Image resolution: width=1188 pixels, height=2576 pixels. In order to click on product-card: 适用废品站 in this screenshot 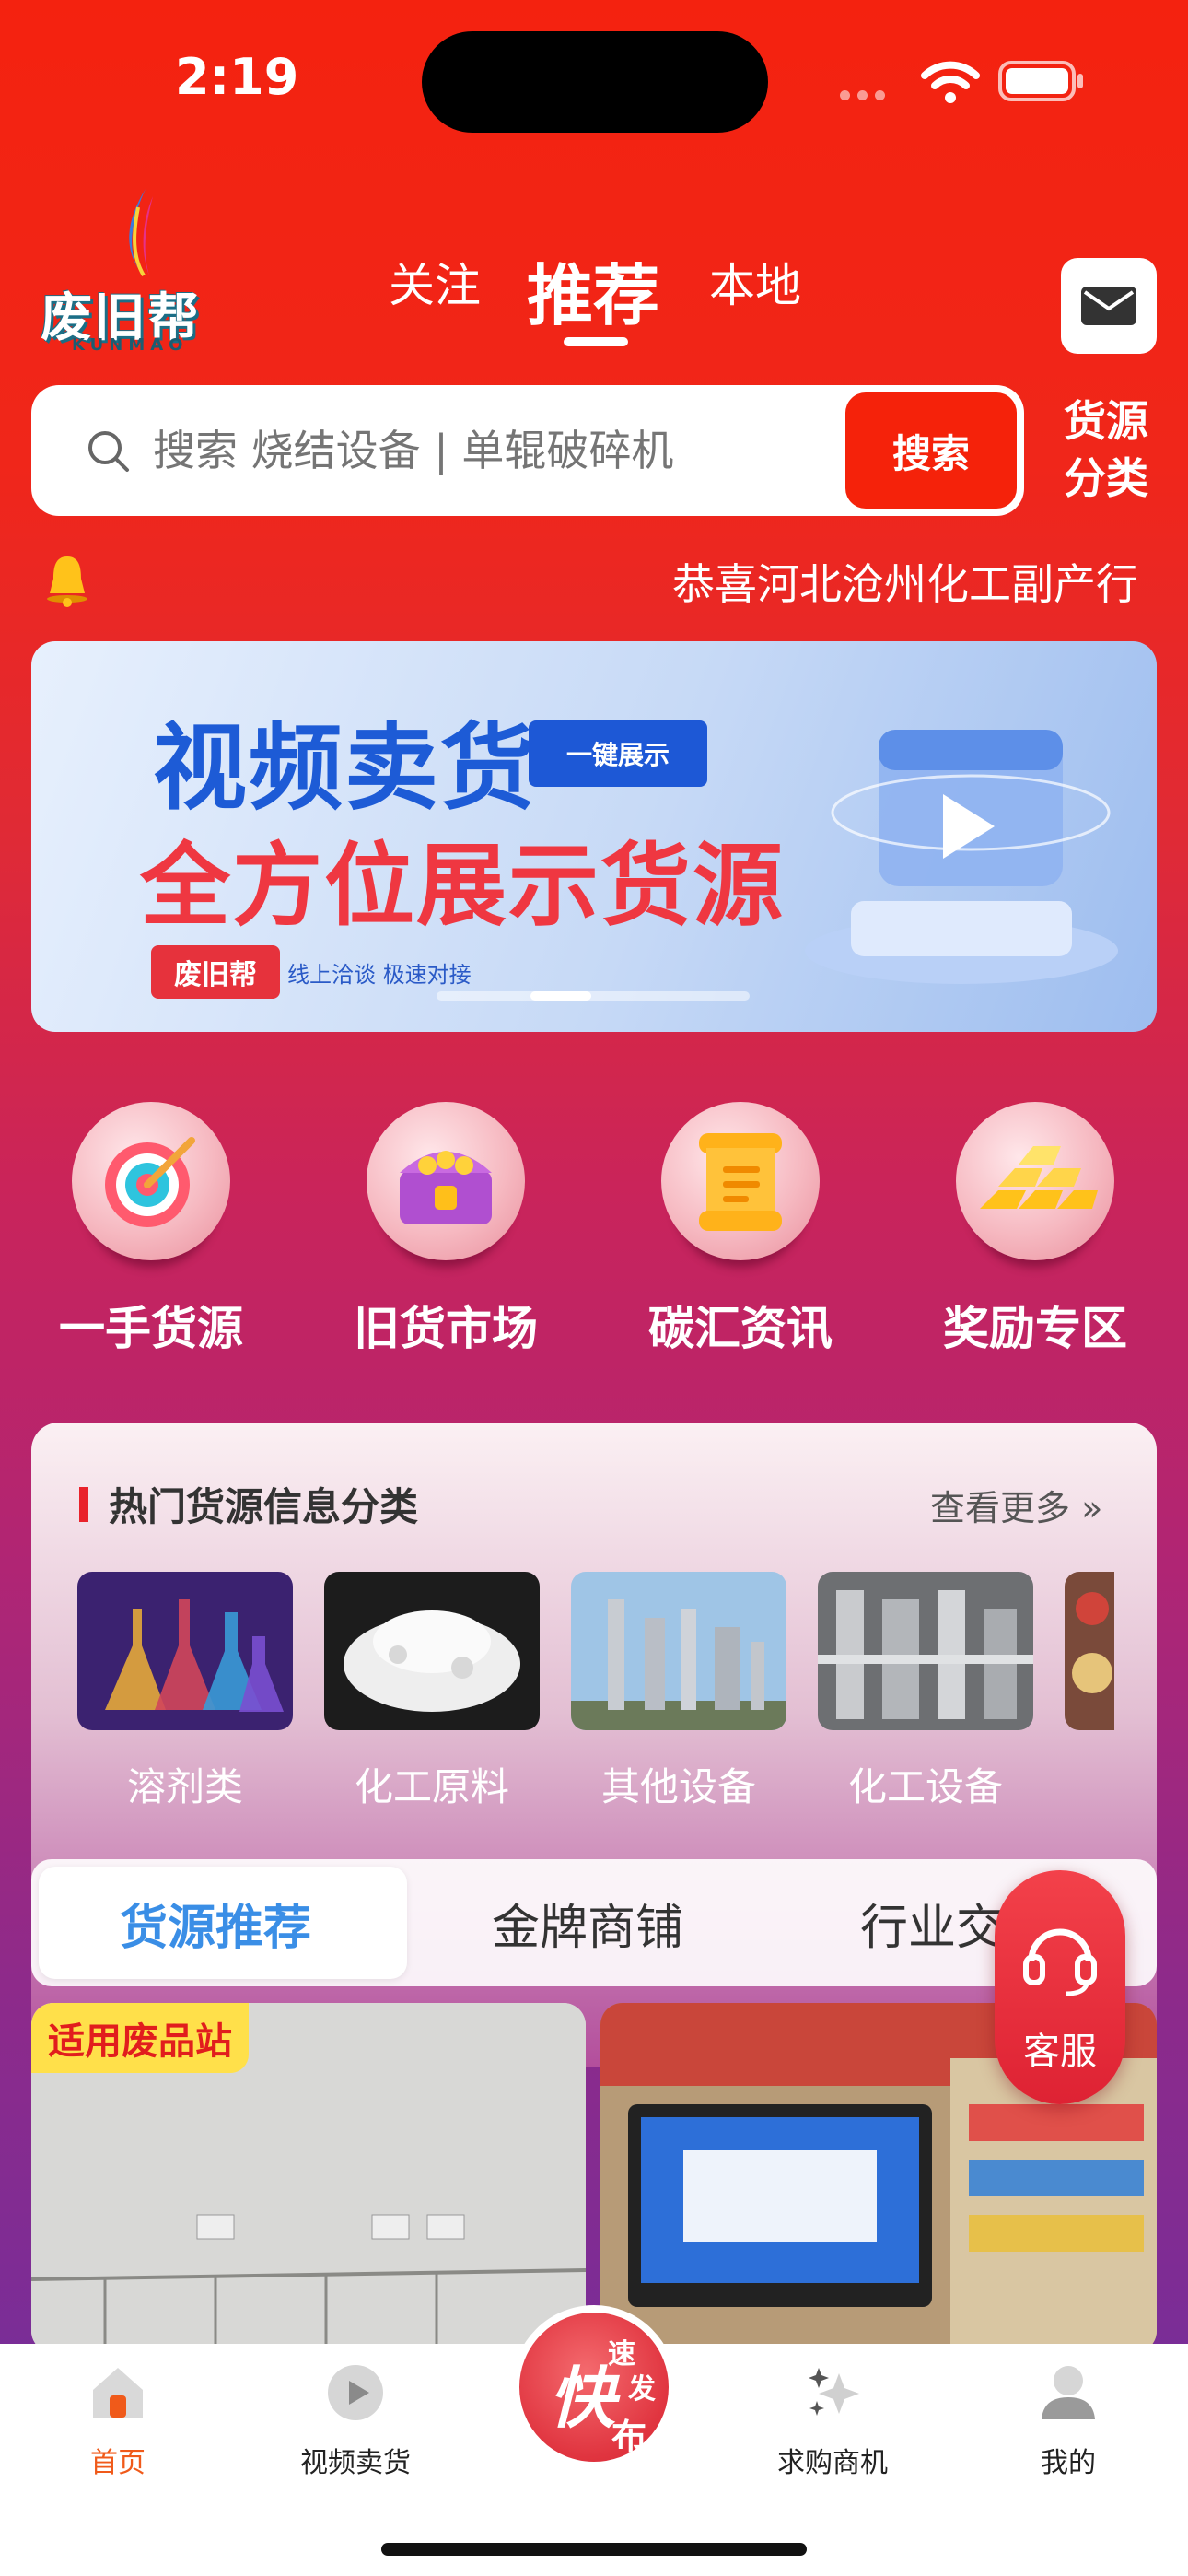, I will do `click(308, 2178)`.